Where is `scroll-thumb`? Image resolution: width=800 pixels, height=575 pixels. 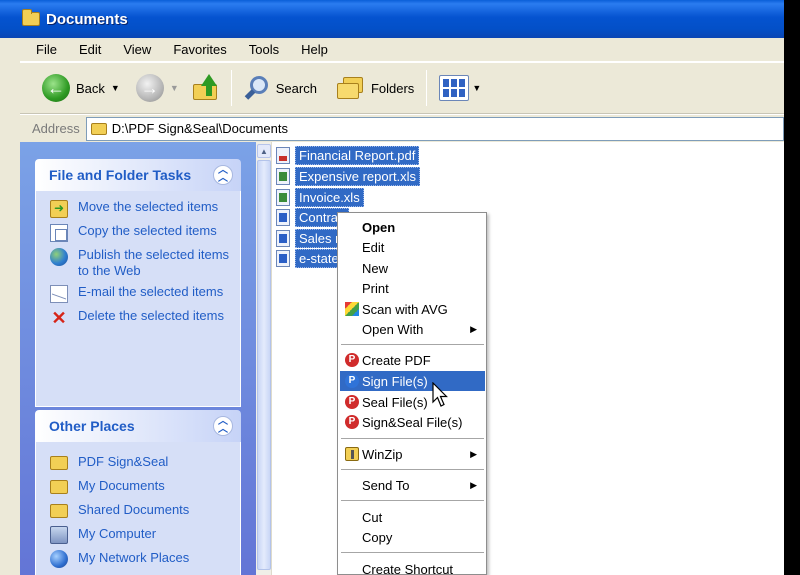 scroll-thumb is located at coordinates (264, 365).